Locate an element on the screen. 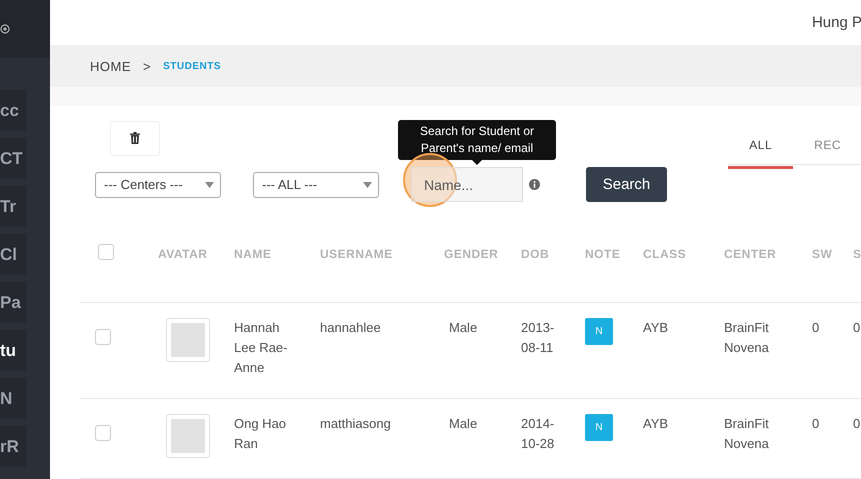 This screenshot has width=861, height=479. sidebar-item: Tr is located at coordinates (13, 206).